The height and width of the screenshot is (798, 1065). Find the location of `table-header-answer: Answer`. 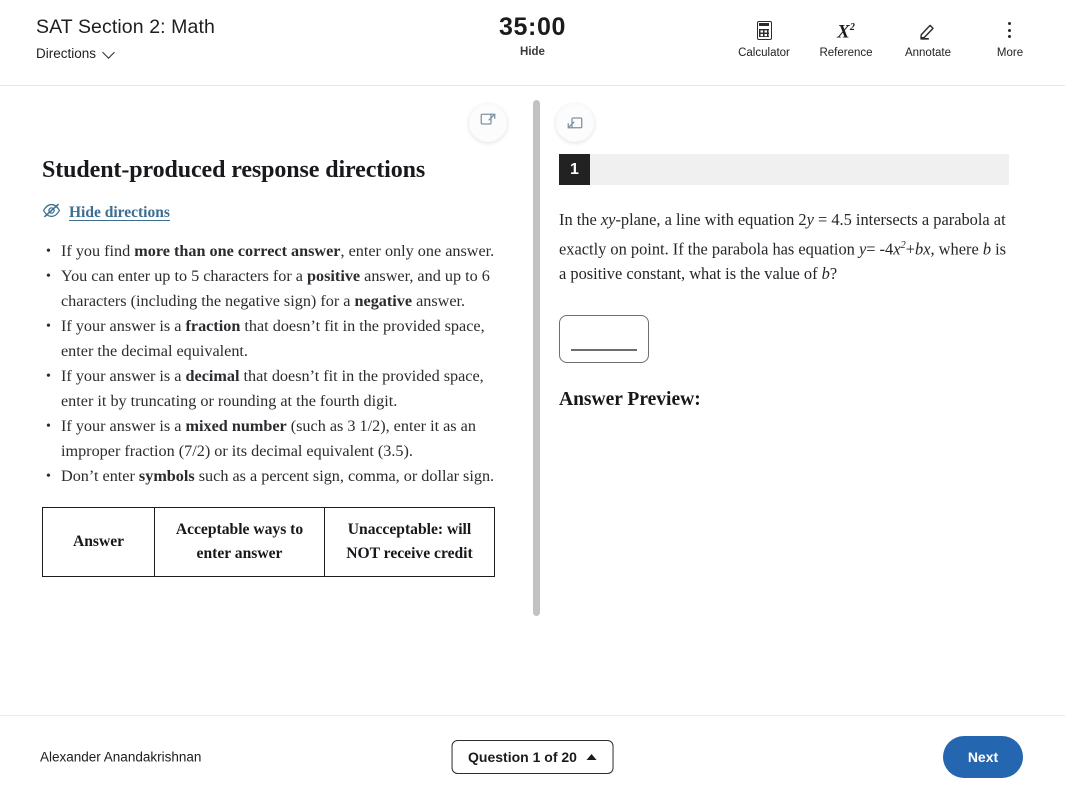

table-header-answer: Answer is located at coordinates (98, 542).